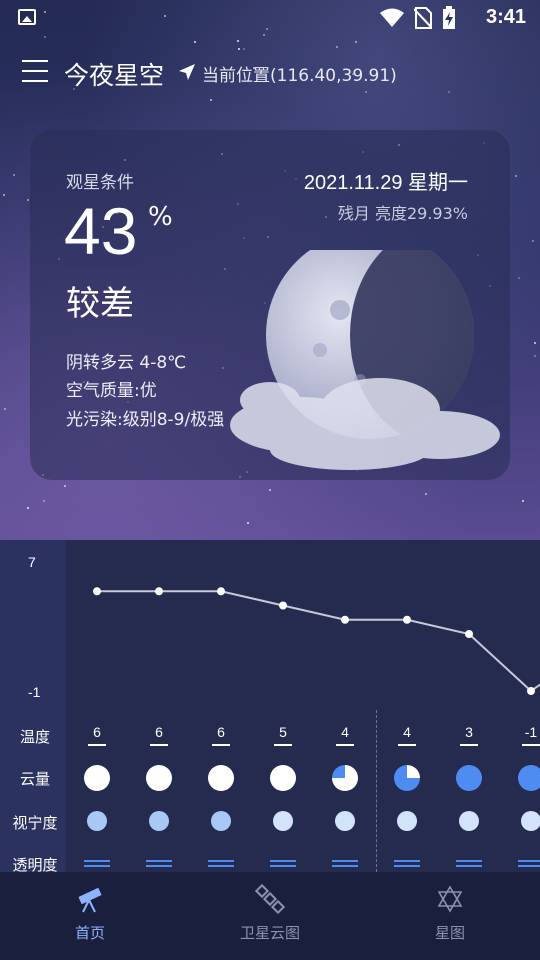 The image size is (540, 960). I want to click on telescope-icon, so click(90, 900).